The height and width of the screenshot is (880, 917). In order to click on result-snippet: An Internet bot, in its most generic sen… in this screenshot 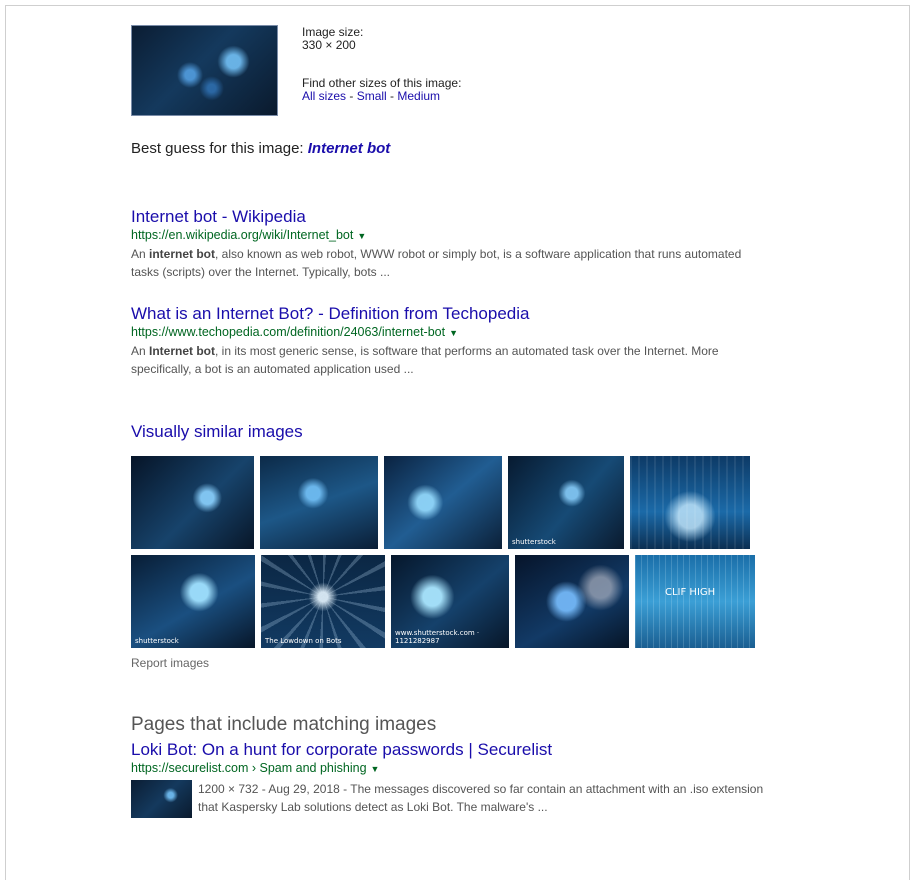, I will do `click(446, 360)`.